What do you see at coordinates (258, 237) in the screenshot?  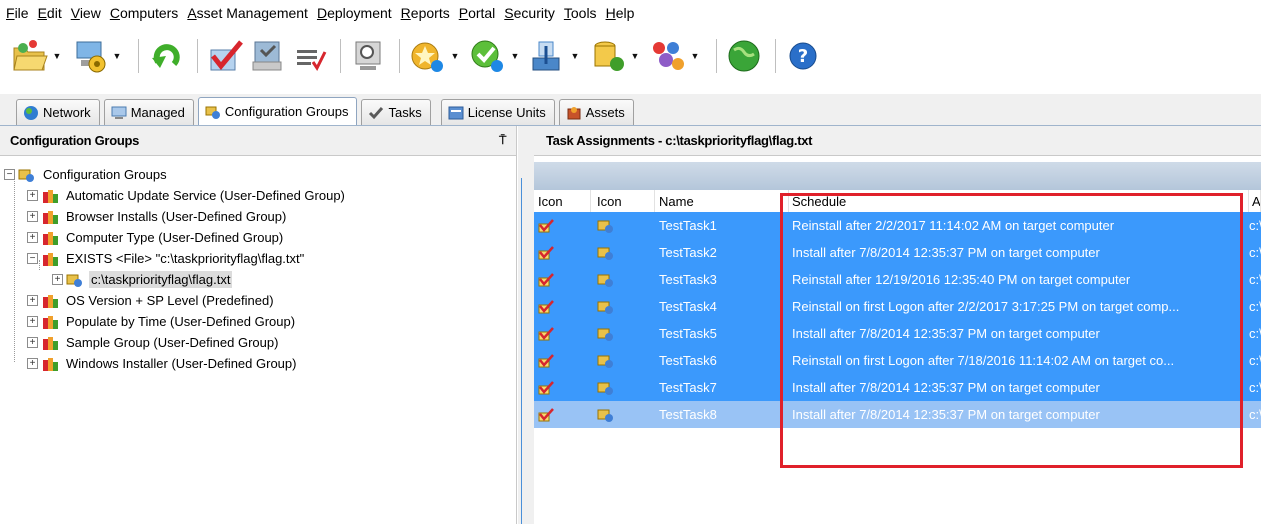 I see `tree-item: + Computer Type (User-Defined Group)` at bounding box center [258, 237].